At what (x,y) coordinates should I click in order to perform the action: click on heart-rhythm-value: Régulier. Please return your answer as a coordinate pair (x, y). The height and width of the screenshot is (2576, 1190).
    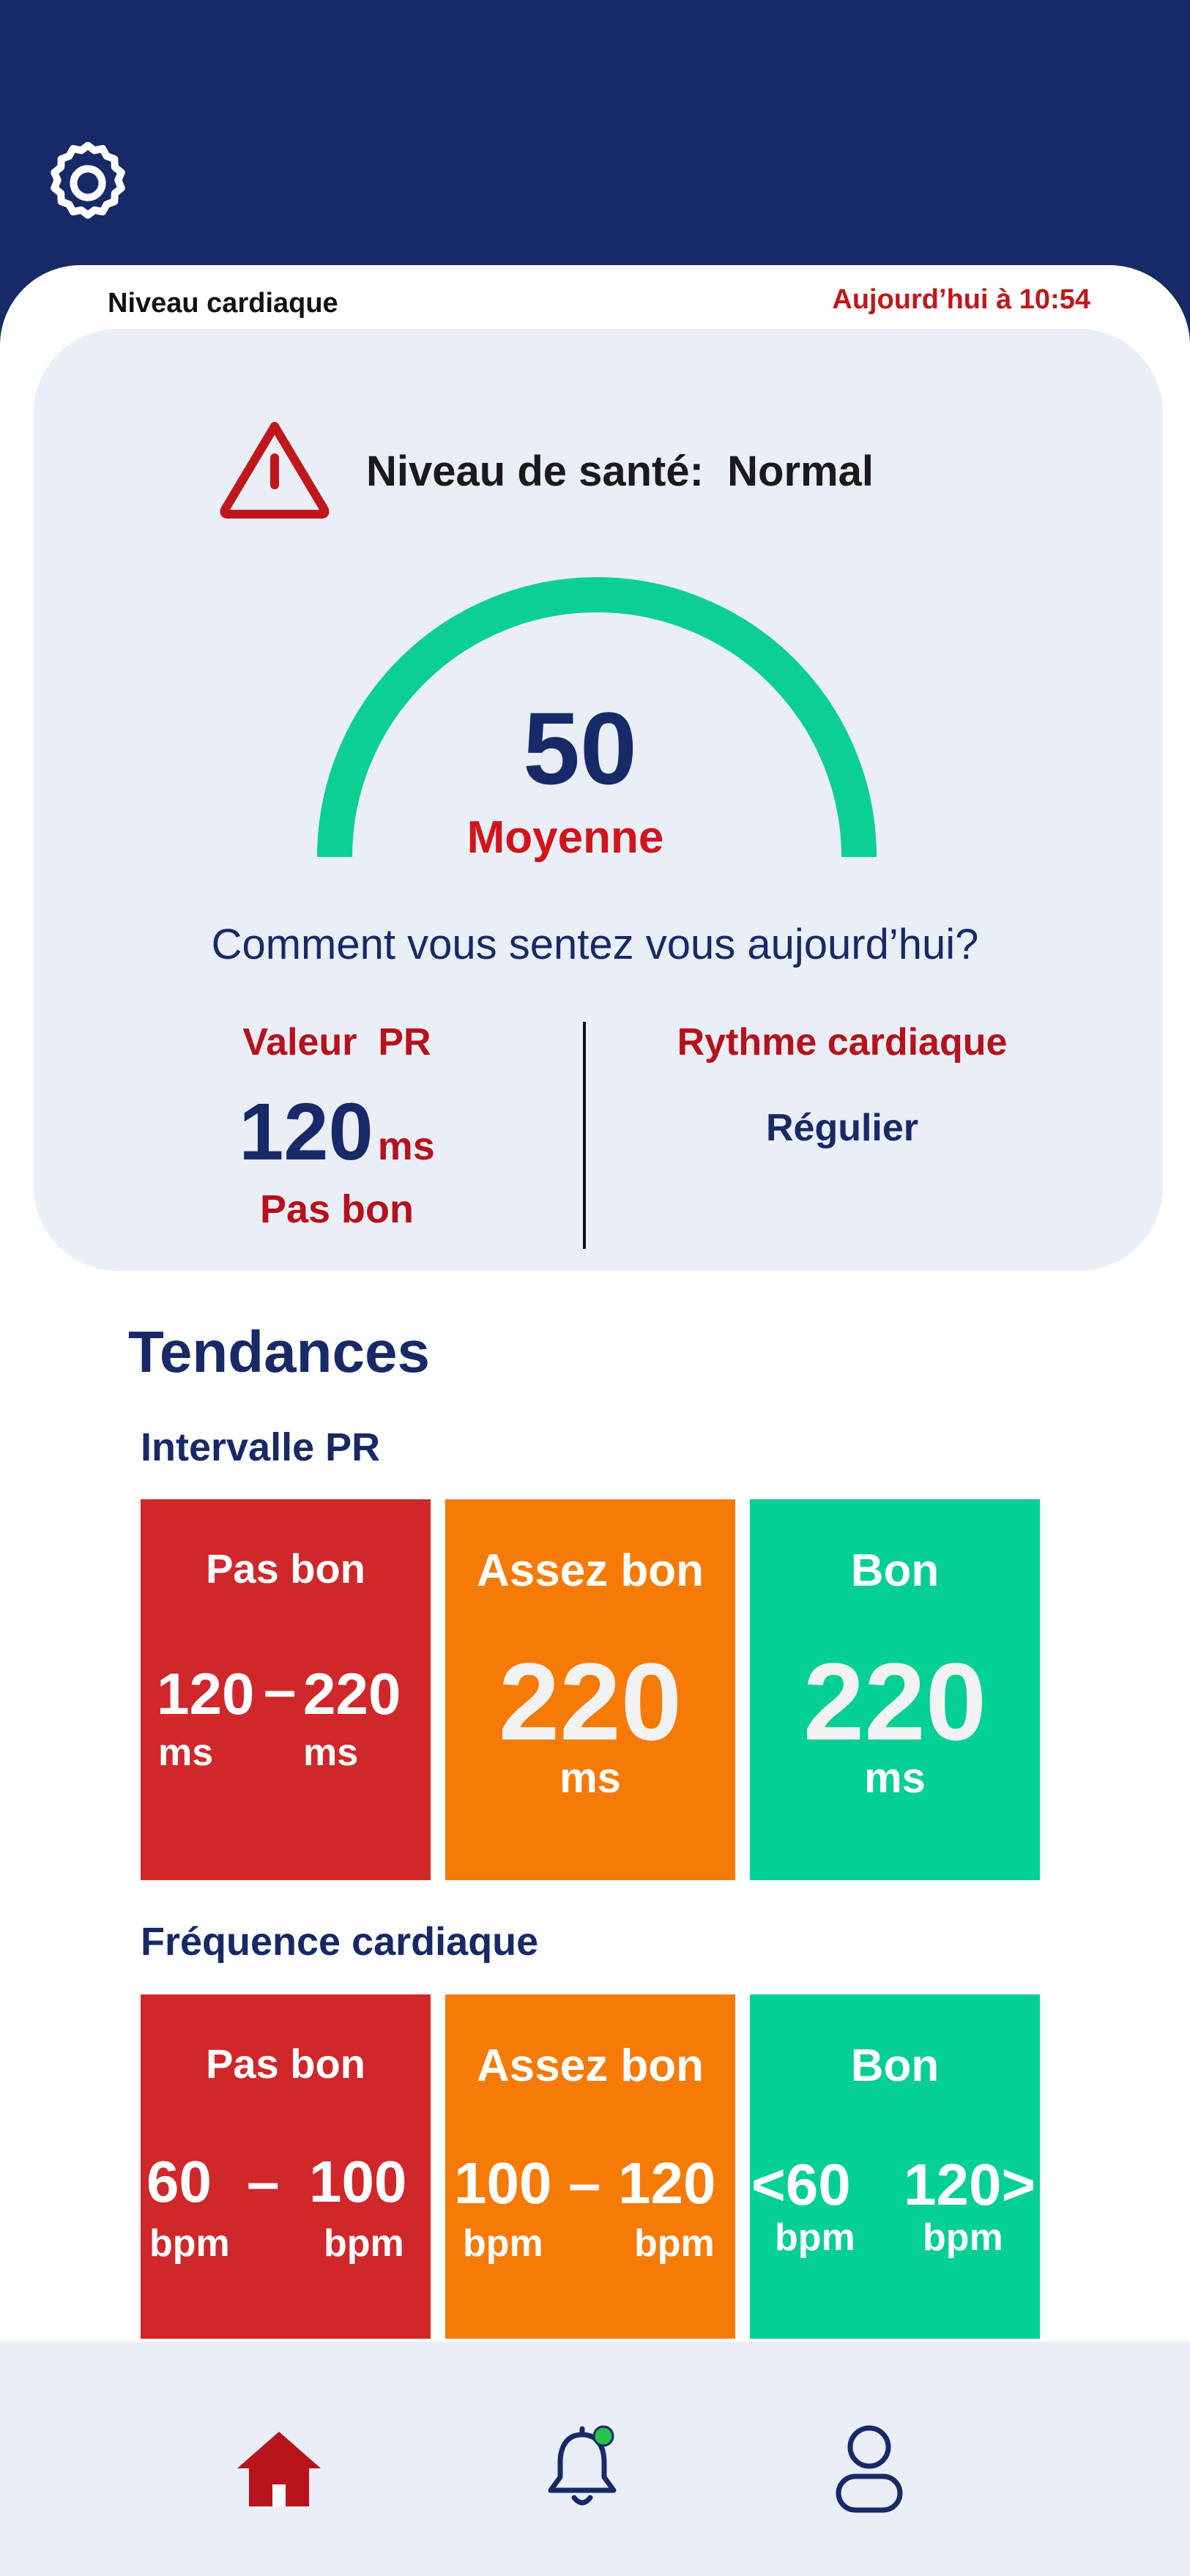
    Looking at the image, I should click on (842, 1128).